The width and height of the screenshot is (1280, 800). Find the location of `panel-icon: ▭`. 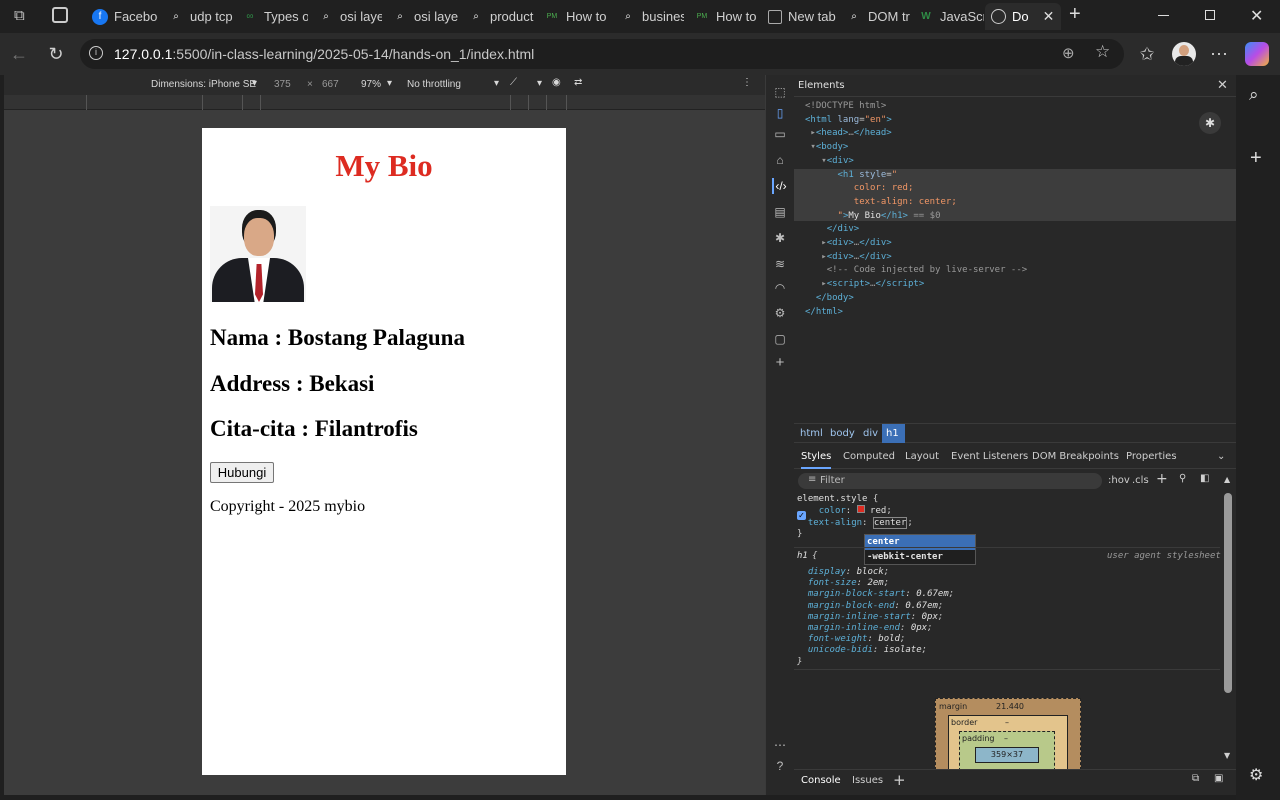

panel-icon: ▭ is located at coordinates (780, 134).